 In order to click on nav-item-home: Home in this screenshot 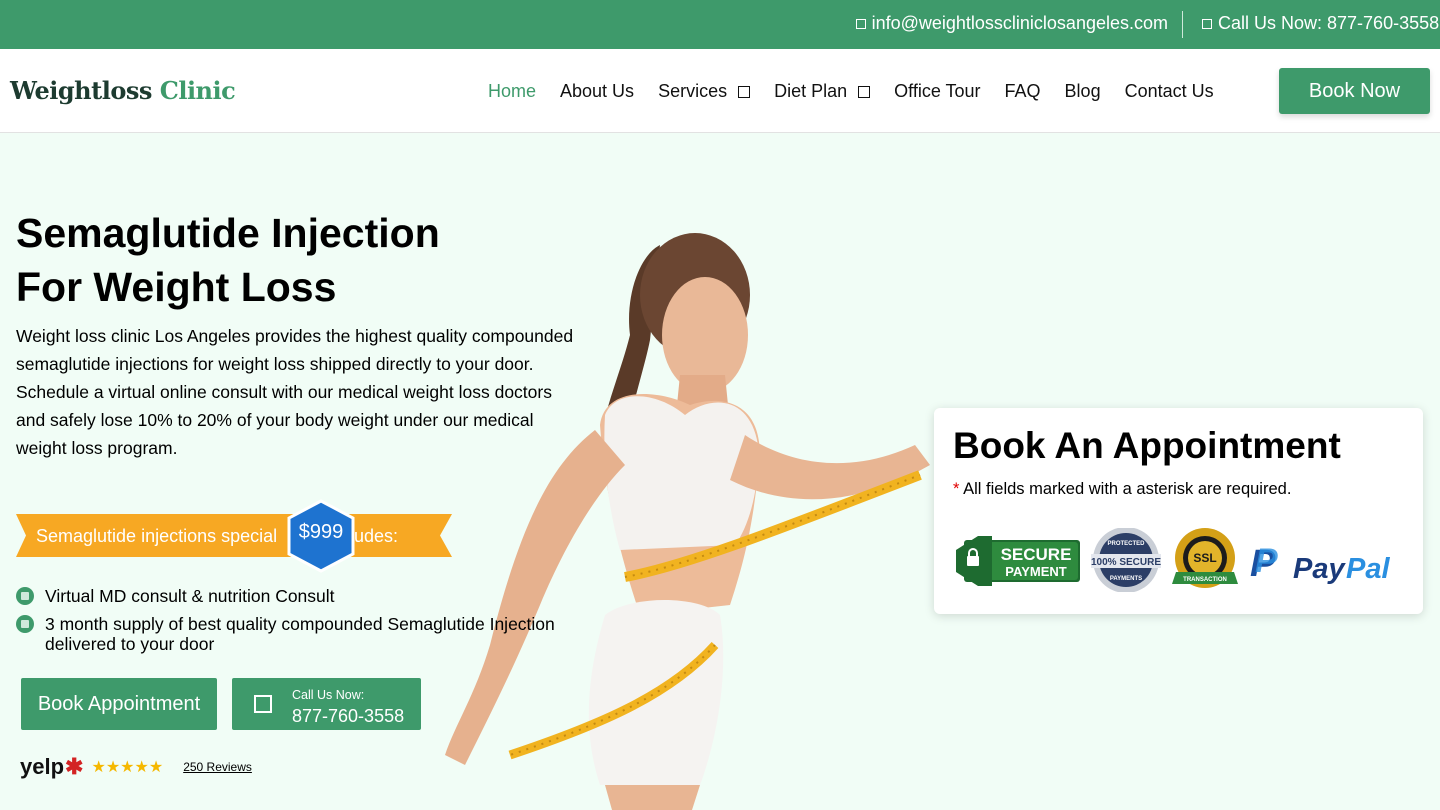, I will do `click(512, 91)`.